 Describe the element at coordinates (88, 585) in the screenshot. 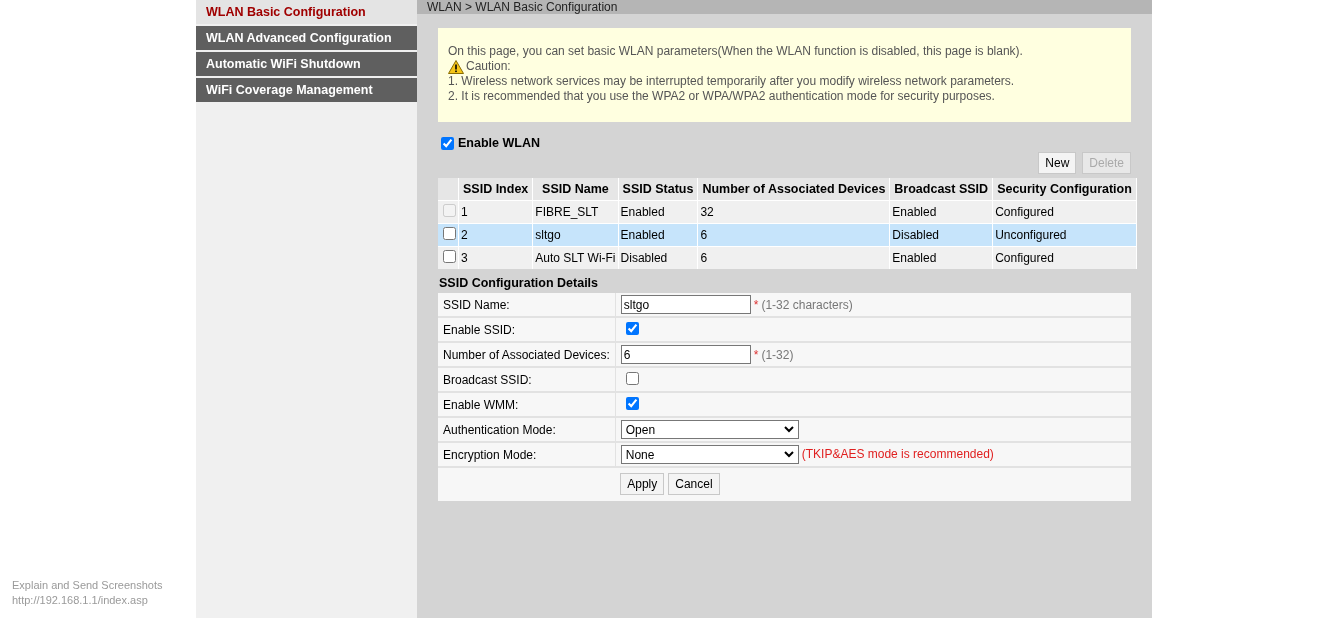

I see `overlay-title: Explain and Send Screenshots` at that location.